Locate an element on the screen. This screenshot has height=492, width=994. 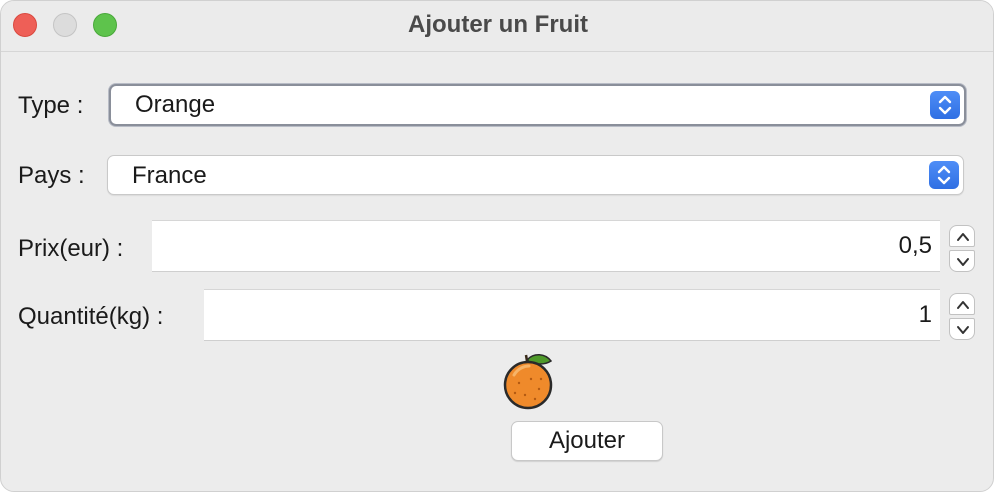
price-value: 0,5 is located at coordinates (915, 245).